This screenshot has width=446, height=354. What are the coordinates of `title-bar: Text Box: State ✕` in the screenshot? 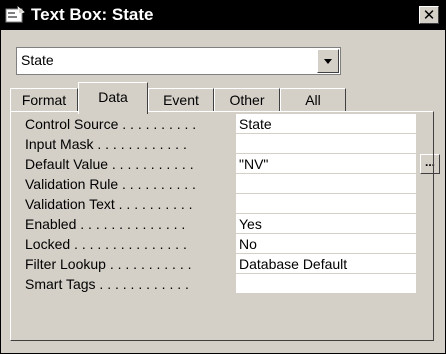 It's located at (223, 15).